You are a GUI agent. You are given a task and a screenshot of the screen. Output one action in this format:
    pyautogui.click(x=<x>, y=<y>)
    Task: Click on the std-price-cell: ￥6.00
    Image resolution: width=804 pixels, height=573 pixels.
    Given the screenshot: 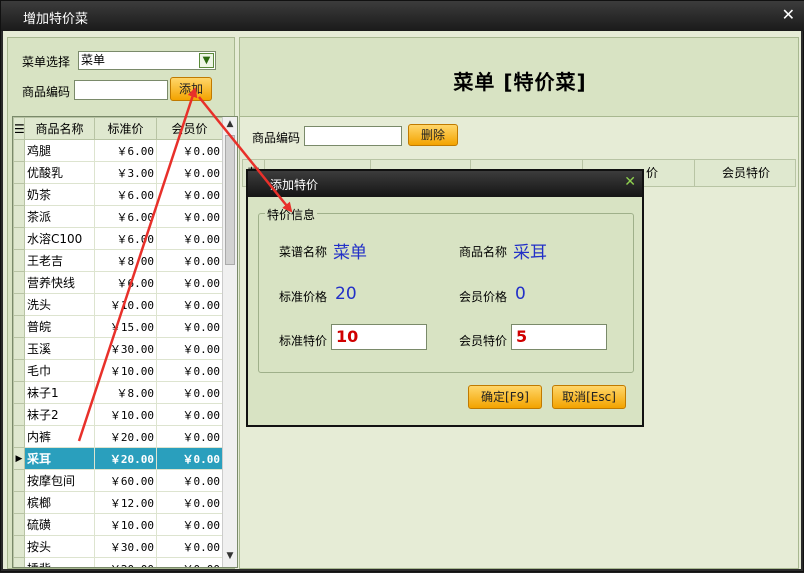 What is the action you would take?
    pyautogui.click(x=125, y=194)
    